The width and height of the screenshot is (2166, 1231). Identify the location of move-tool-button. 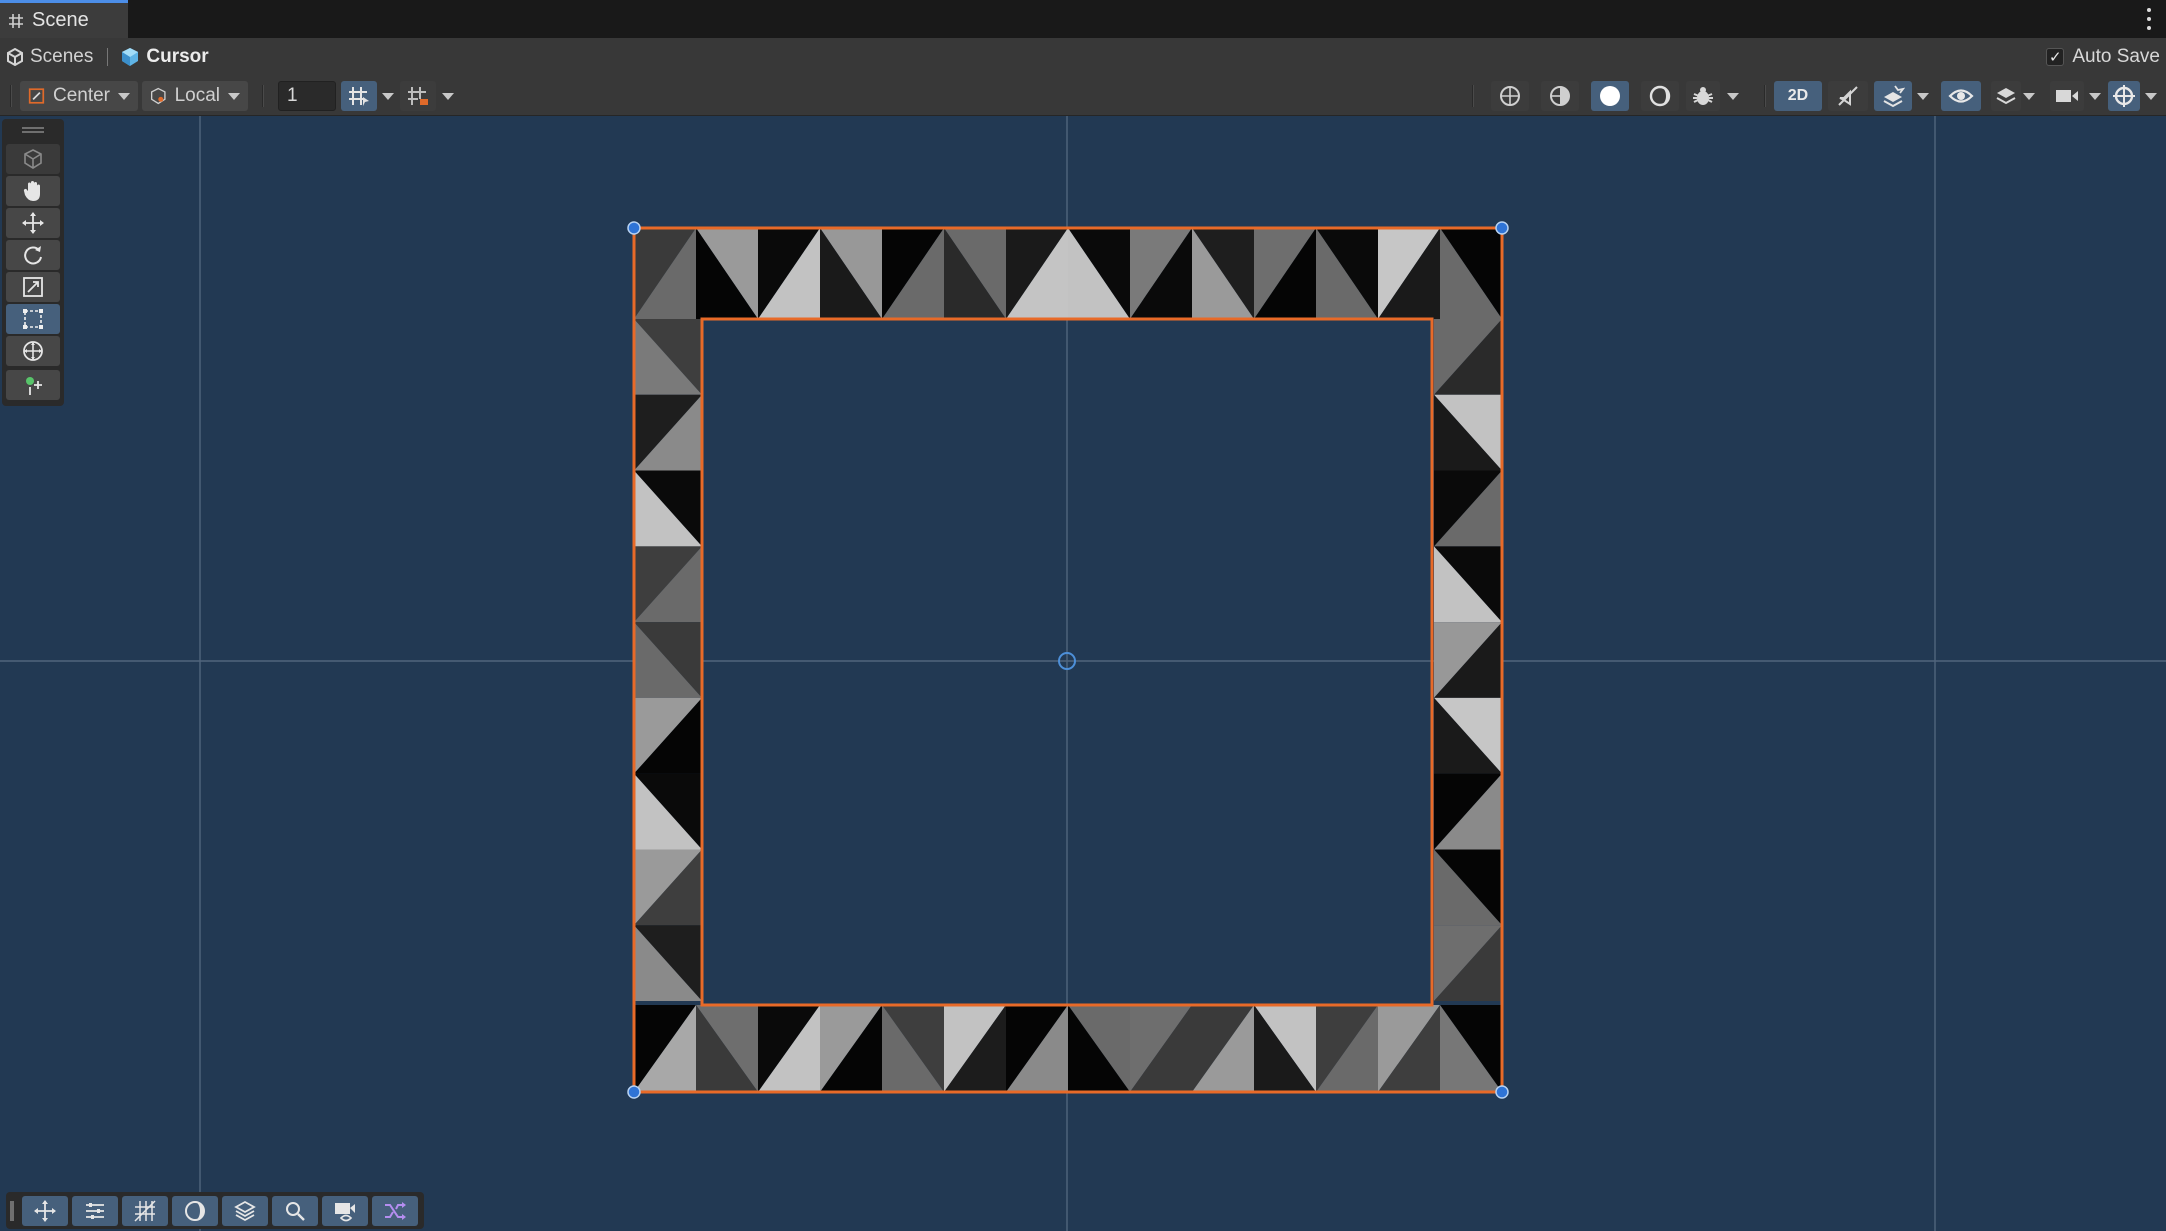
(33, 223).